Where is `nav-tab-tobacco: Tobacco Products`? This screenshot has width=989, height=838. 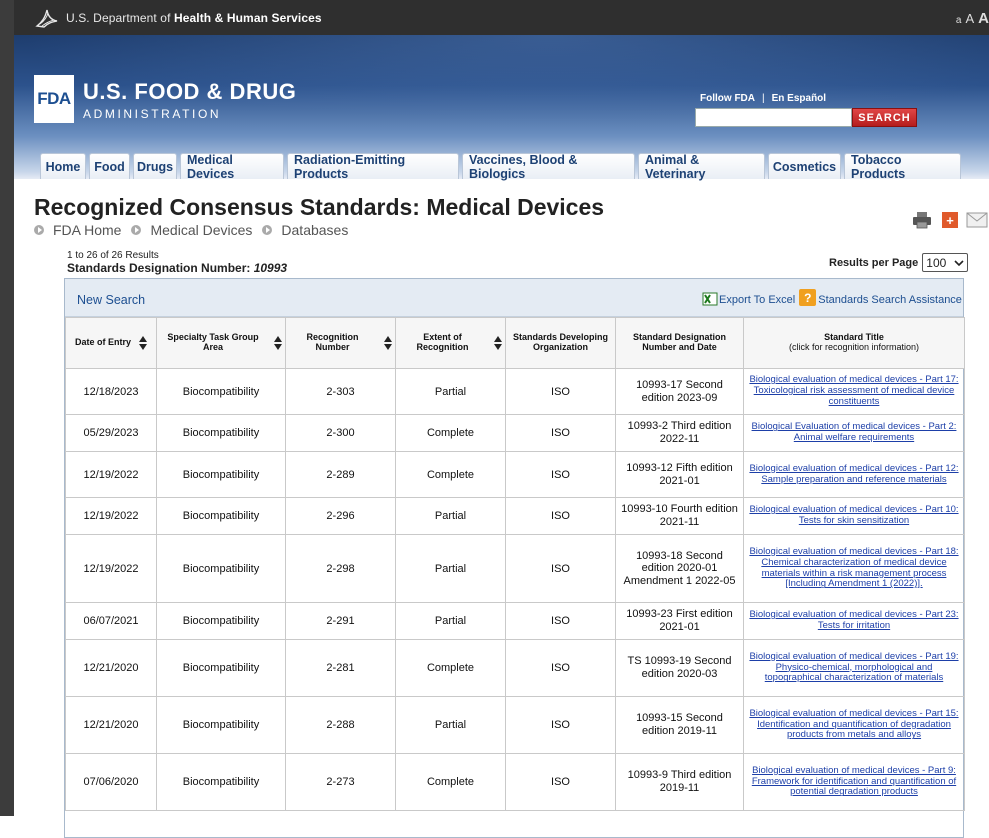 nav-tab-tobacco: Tobacco Products is located at coordinates (902, 167).